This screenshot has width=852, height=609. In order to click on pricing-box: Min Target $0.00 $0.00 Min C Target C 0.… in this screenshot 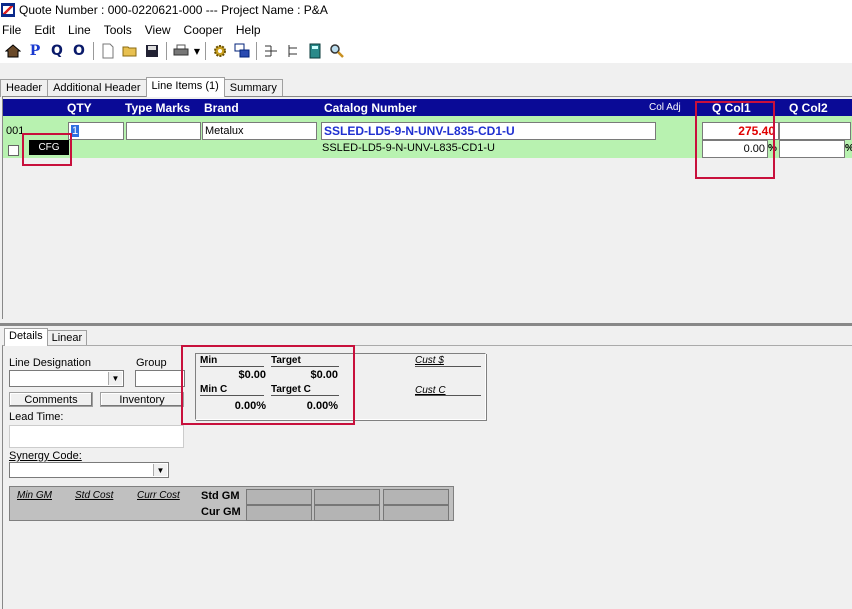, I will do `click(340, 386)`.